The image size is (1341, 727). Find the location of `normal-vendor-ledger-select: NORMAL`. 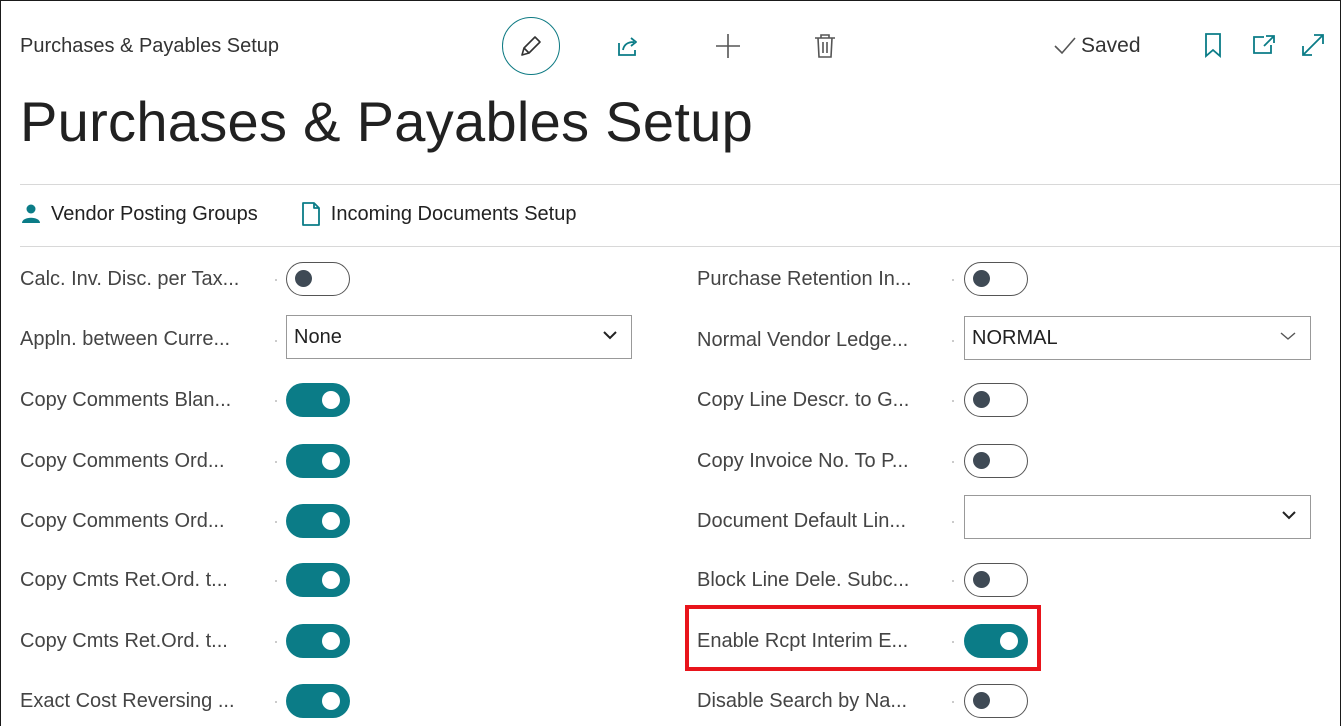

normal-vendor-ledger-select: NORMAL is located at coordinates (1137, 338).